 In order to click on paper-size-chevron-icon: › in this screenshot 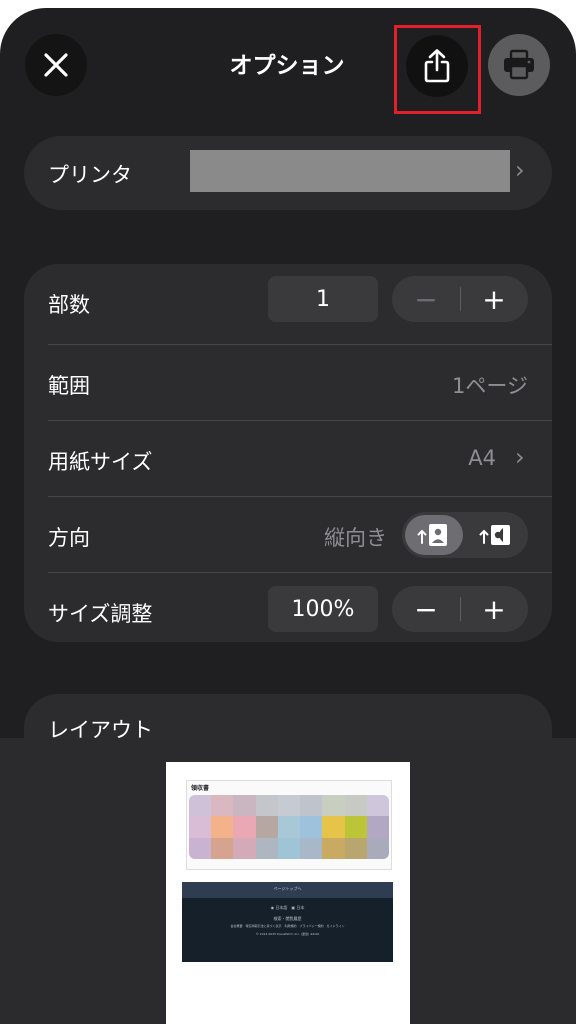, I will do `click(520, 457)`.